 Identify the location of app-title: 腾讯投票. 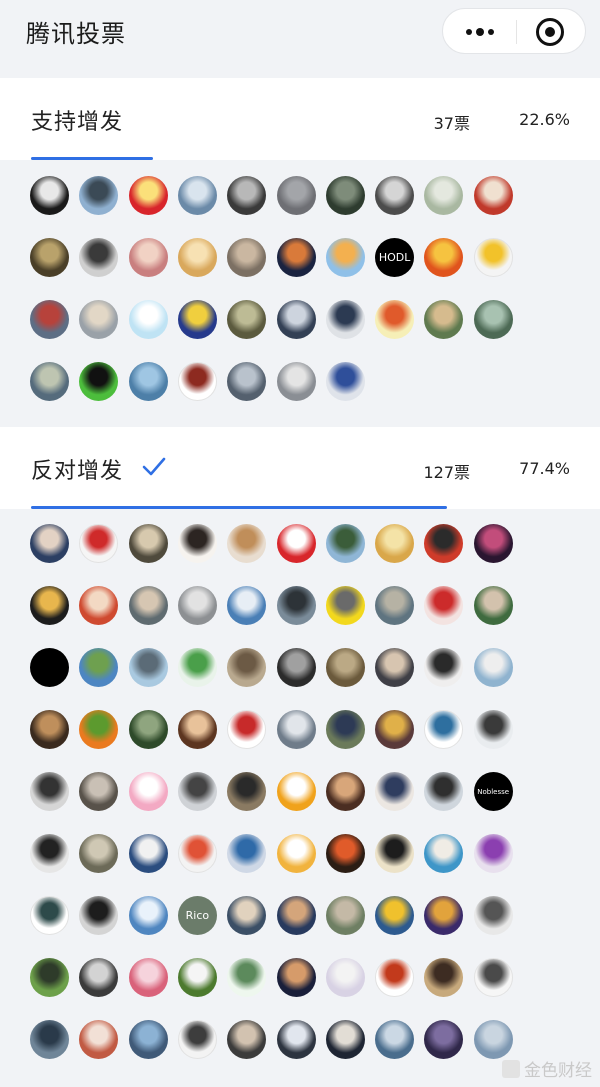
(76, 34).